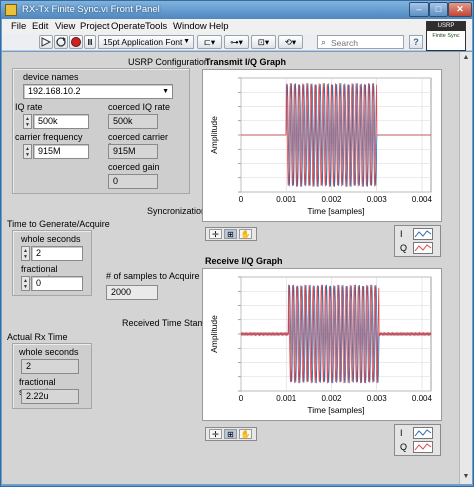 The width and height of the screenshot is (474, 487). Describe the element at coordinates (133, 151) in the screenshot. I see `coerced-carrier-indicator: 915M` at that location.